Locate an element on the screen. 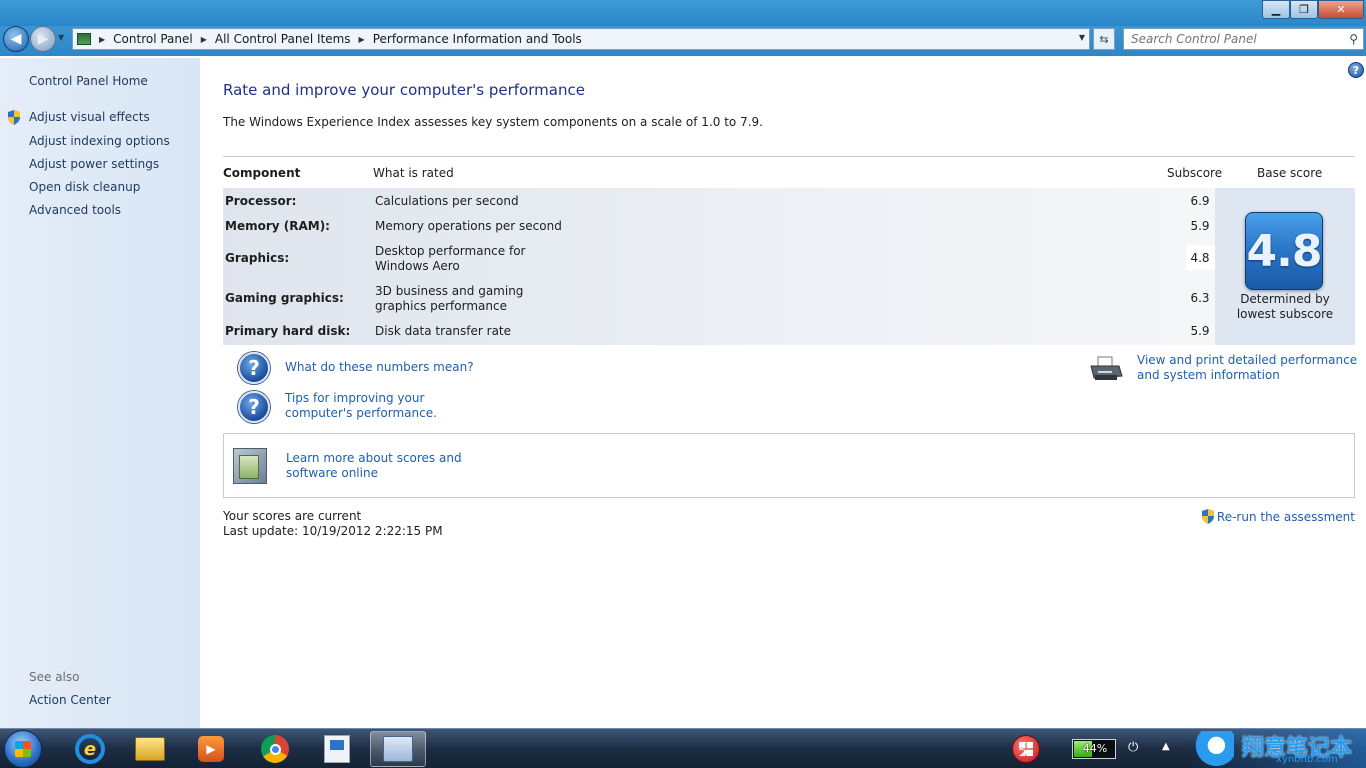 The width and height of the screenshot is (1366, 768). media-player-icon: ▶ is located at coordinates (211, 749).